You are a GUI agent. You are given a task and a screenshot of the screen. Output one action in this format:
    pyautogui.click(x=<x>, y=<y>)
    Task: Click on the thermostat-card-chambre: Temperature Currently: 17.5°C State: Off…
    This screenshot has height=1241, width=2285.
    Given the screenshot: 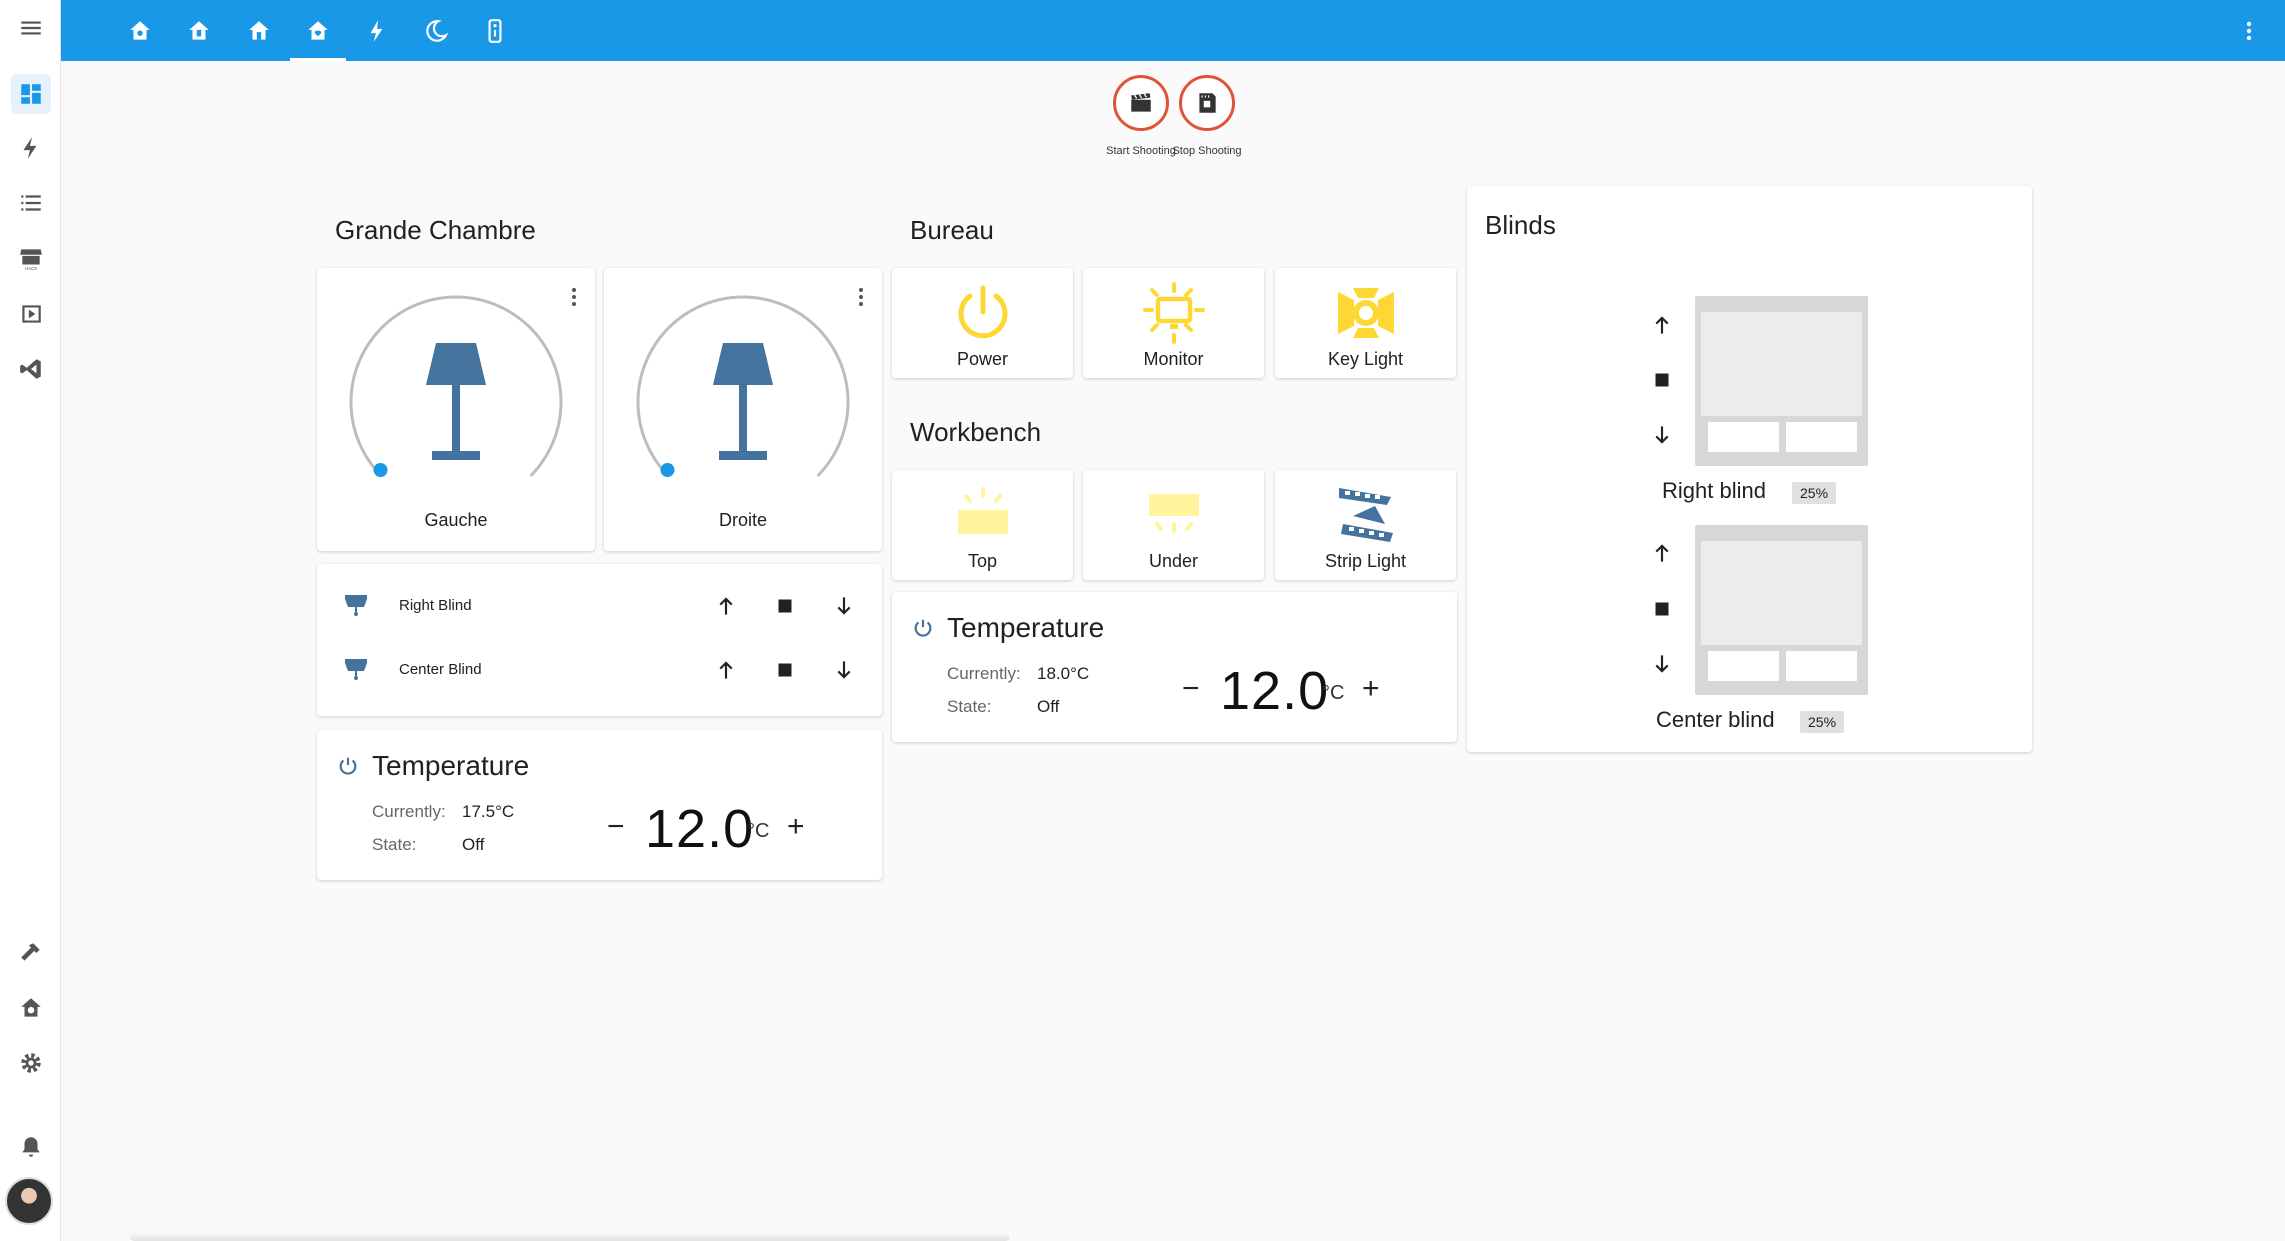 What is the action you would take?
    pyautogui.click(x=599, y=805)
    